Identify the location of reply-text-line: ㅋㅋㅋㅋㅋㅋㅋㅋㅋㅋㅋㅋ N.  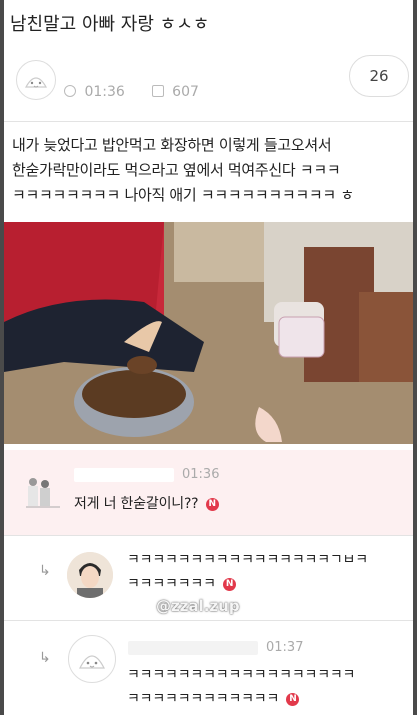
(267, 699).